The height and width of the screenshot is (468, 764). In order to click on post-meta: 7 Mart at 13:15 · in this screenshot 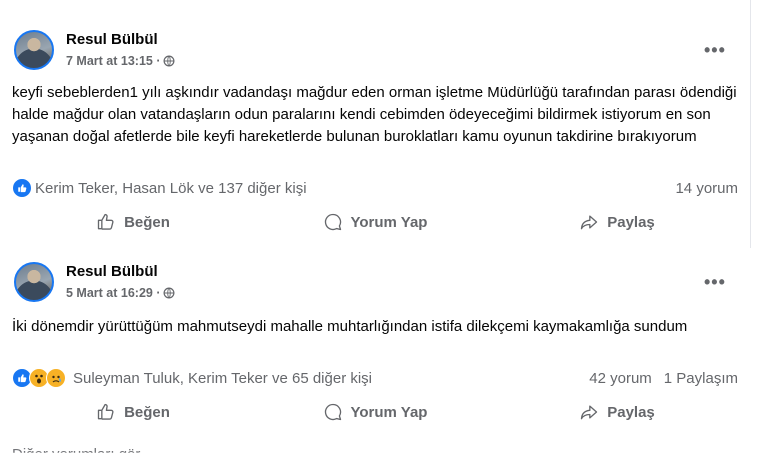, I will do `click(120, 61)`.